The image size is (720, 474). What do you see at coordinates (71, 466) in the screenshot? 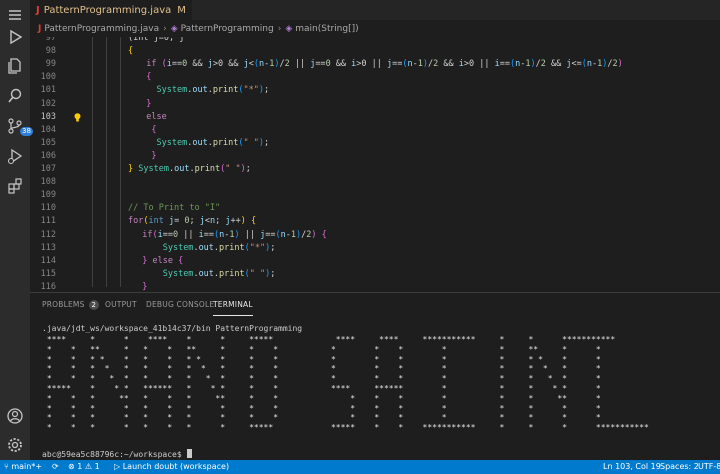
I see `error-icon: ⊗` at bounding box center [71, 466].